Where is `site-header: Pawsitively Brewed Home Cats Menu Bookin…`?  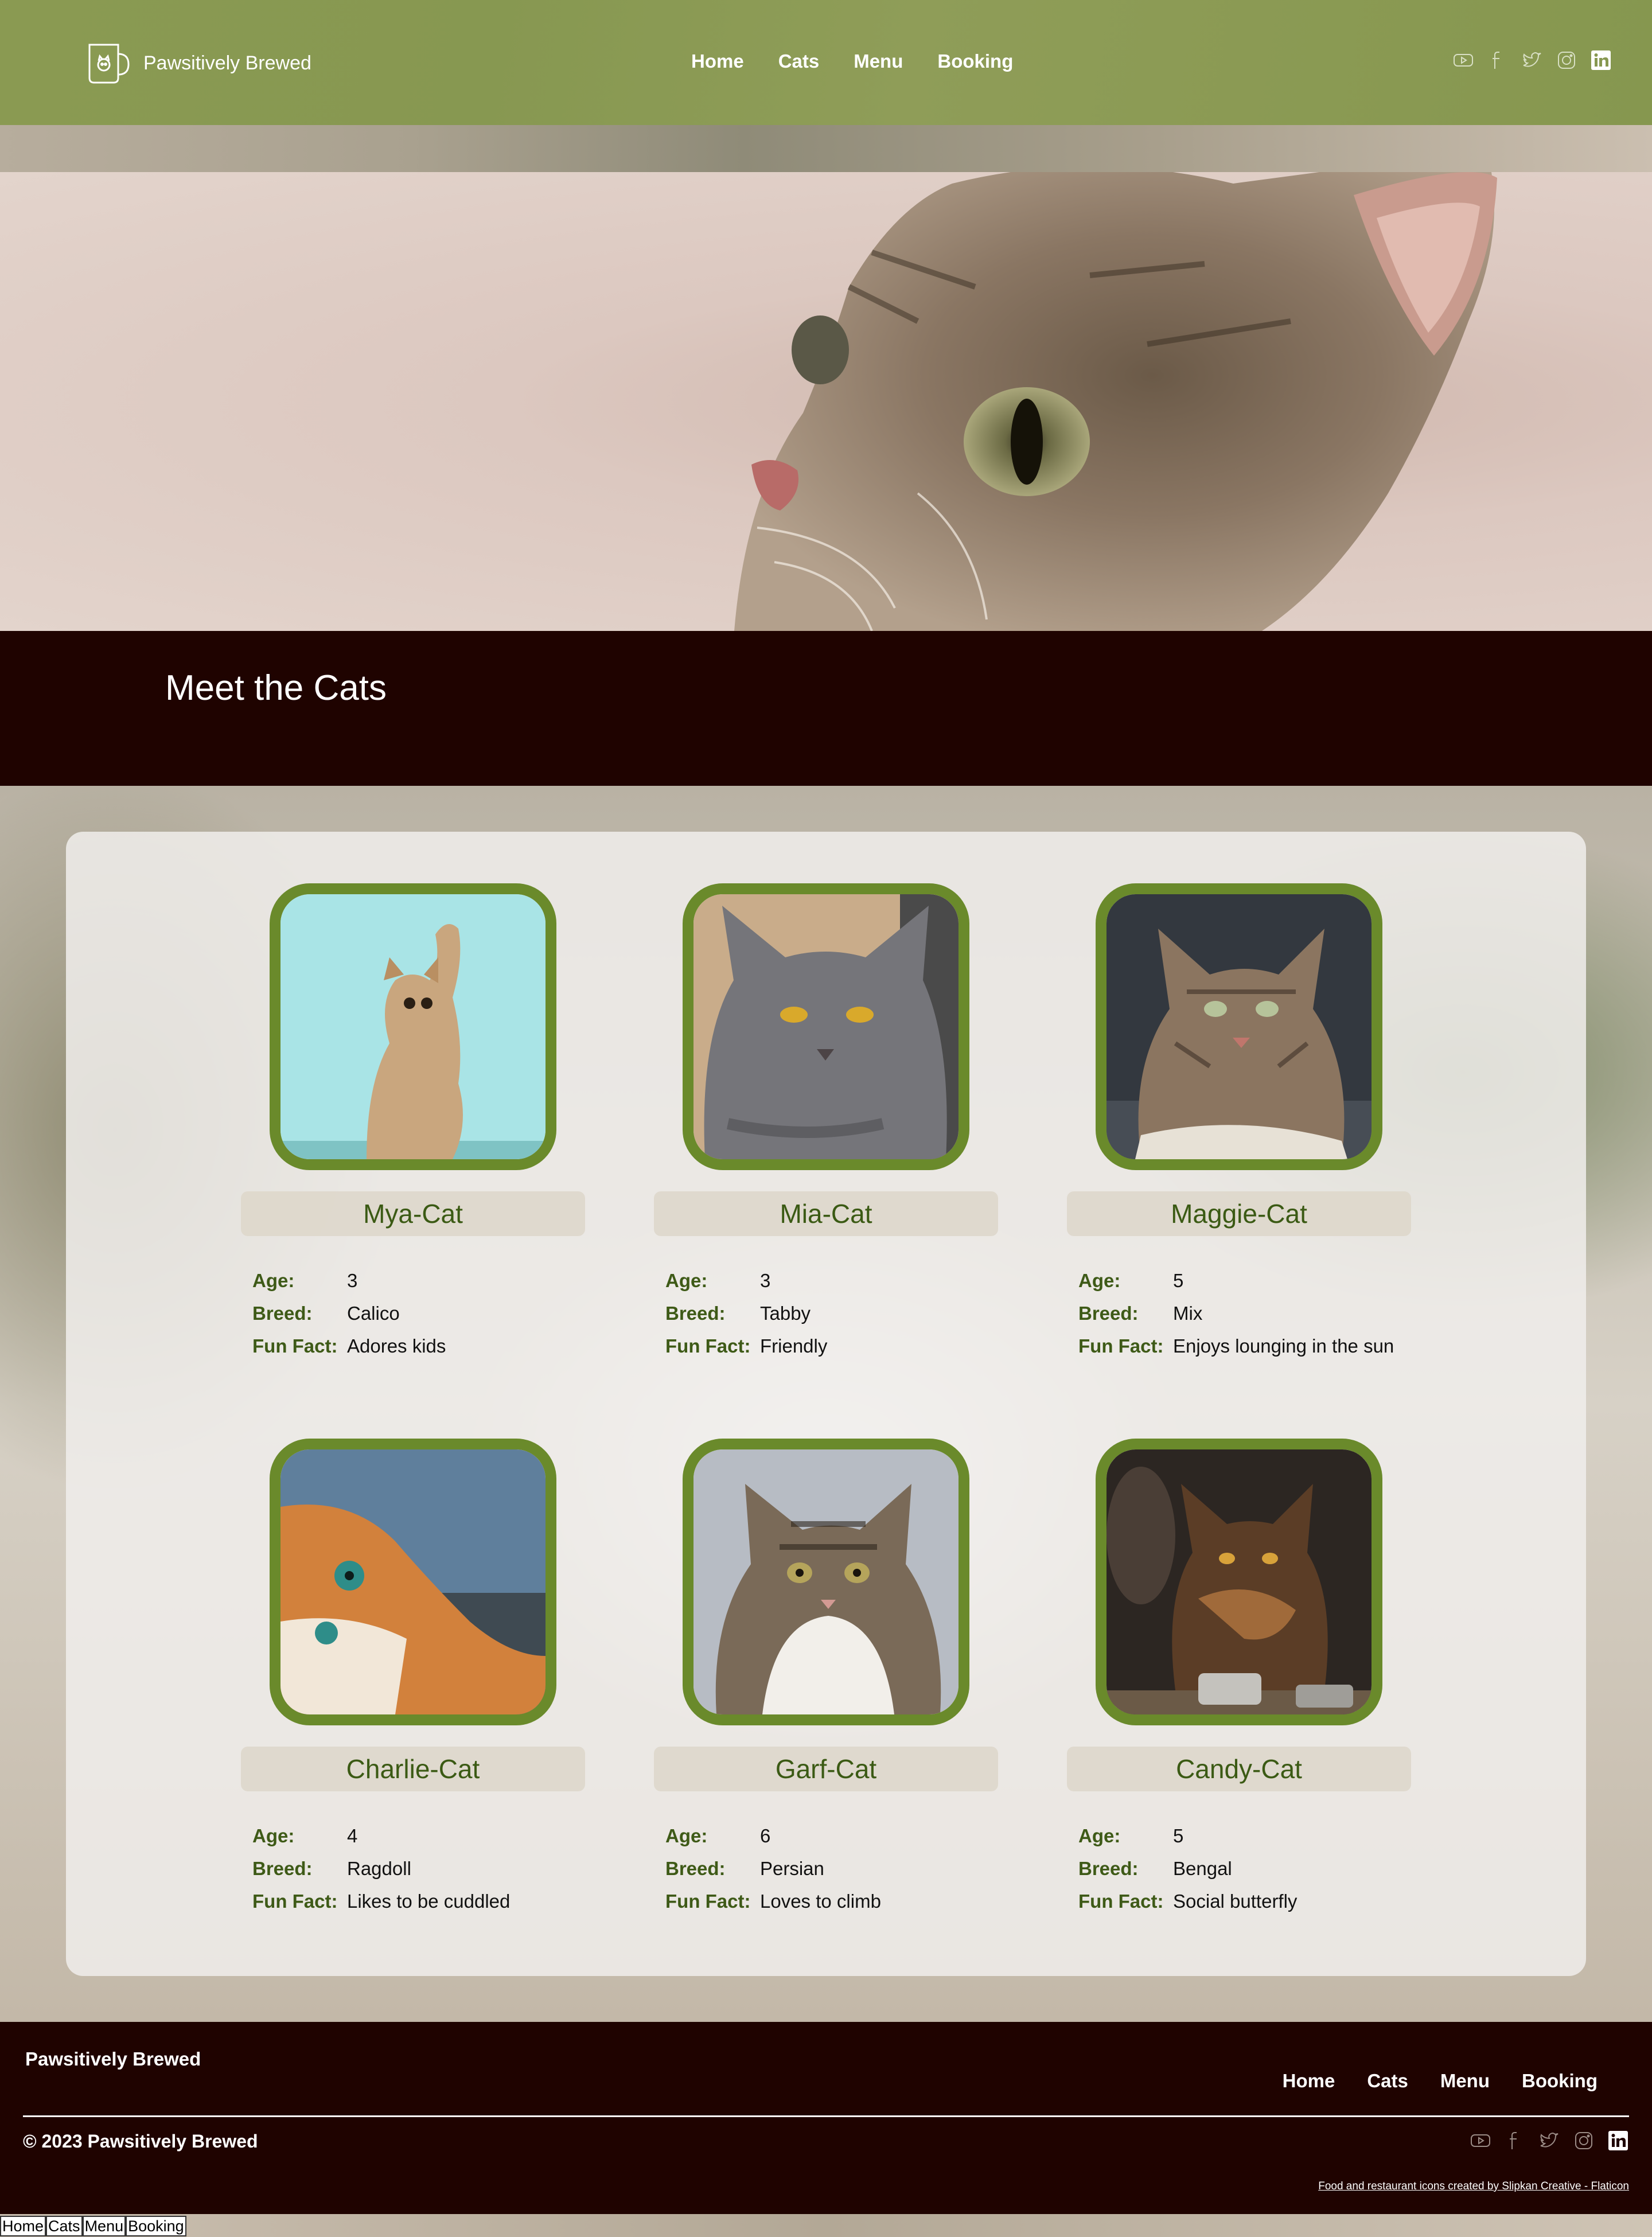
site-header: Pawsitively Brewed Home Cats Menu Bookin… is located at coordinates (826, 86).